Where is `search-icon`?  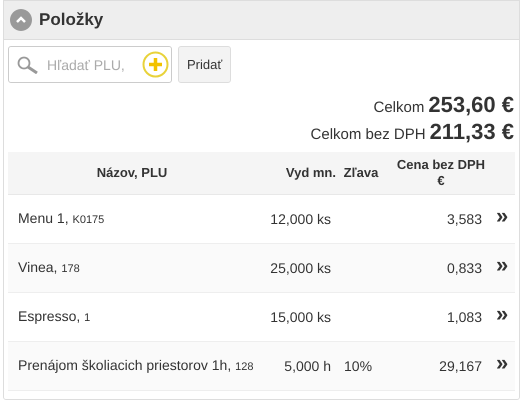
search-icon is located at coordinates (28, 65).